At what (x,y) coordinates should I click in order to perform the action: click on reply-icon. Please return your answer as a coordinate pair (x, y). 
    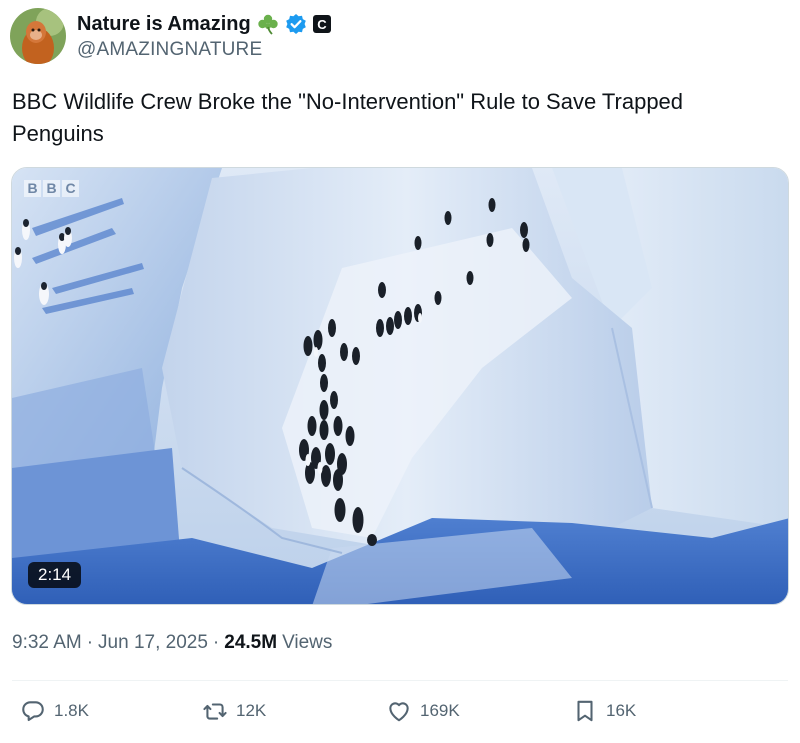
    Looking at the image, I should click on (33, 711).